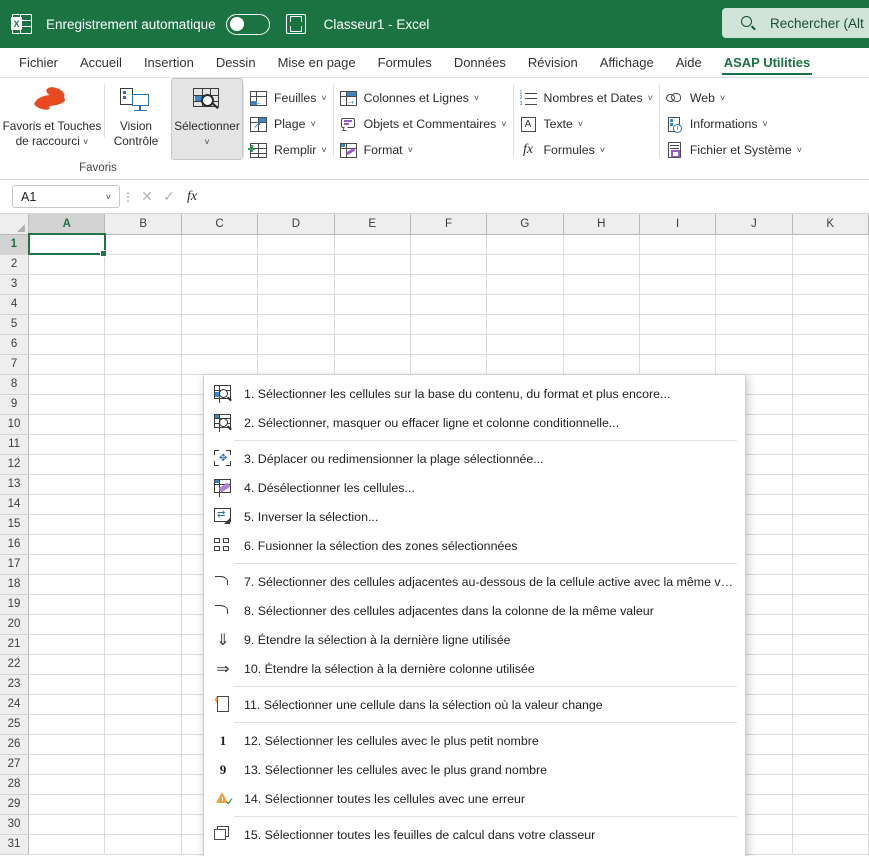 Image resolution: width=869 pixels, height=856 pixels. What do you see at coordinates (525, 264) in the screenshot?
I see `cell-G2` at bounding box center [525, 264].